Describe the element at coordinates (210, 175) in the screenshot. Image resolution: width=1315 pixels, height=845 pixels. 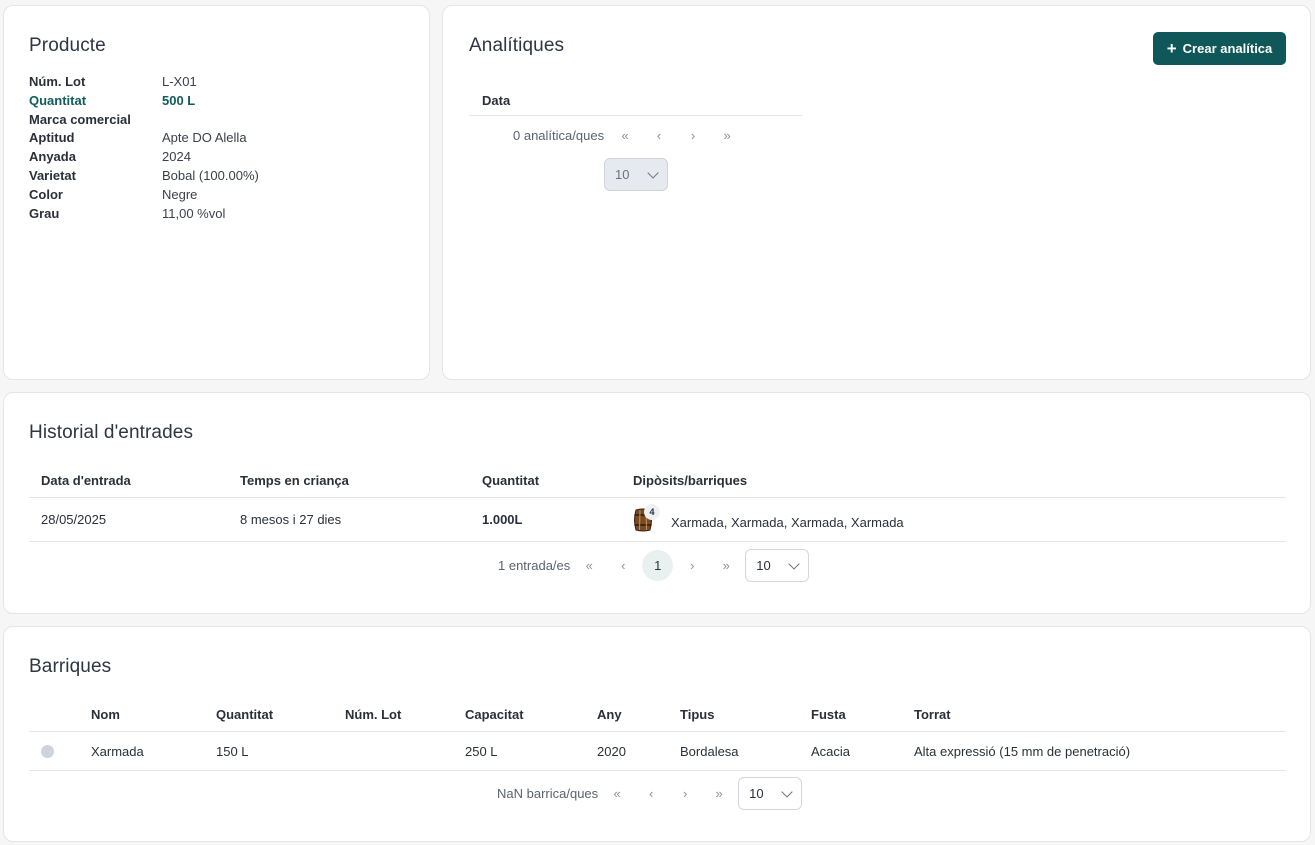
I see `variety-value: Bobal (100.00%)` at that location.